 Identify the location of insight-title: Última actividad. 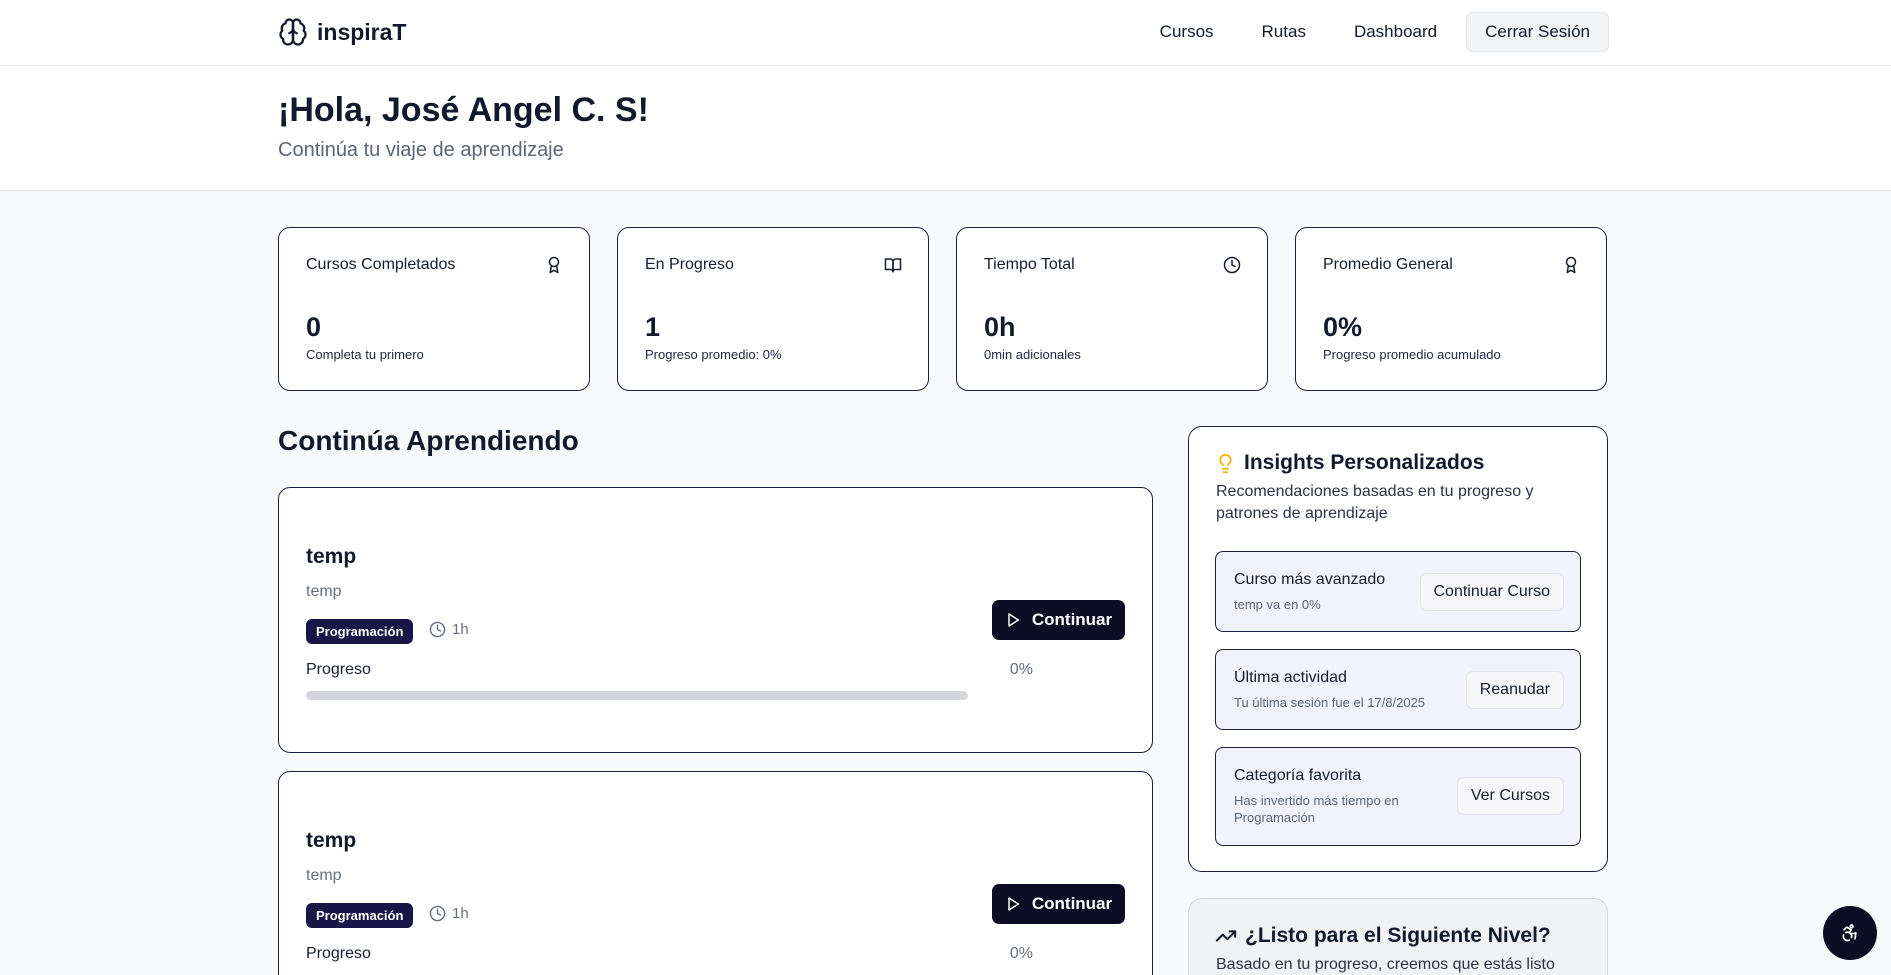
(1290, 677).